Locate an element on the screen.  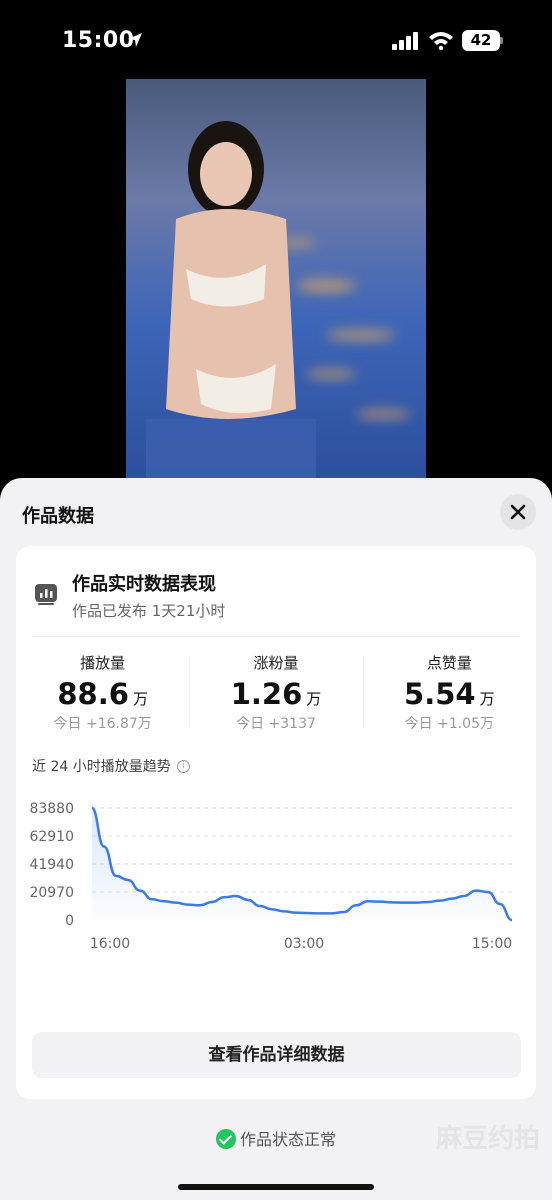
view-detail-button: 查看作品详细数据 is located at coordinates (276, 1055).